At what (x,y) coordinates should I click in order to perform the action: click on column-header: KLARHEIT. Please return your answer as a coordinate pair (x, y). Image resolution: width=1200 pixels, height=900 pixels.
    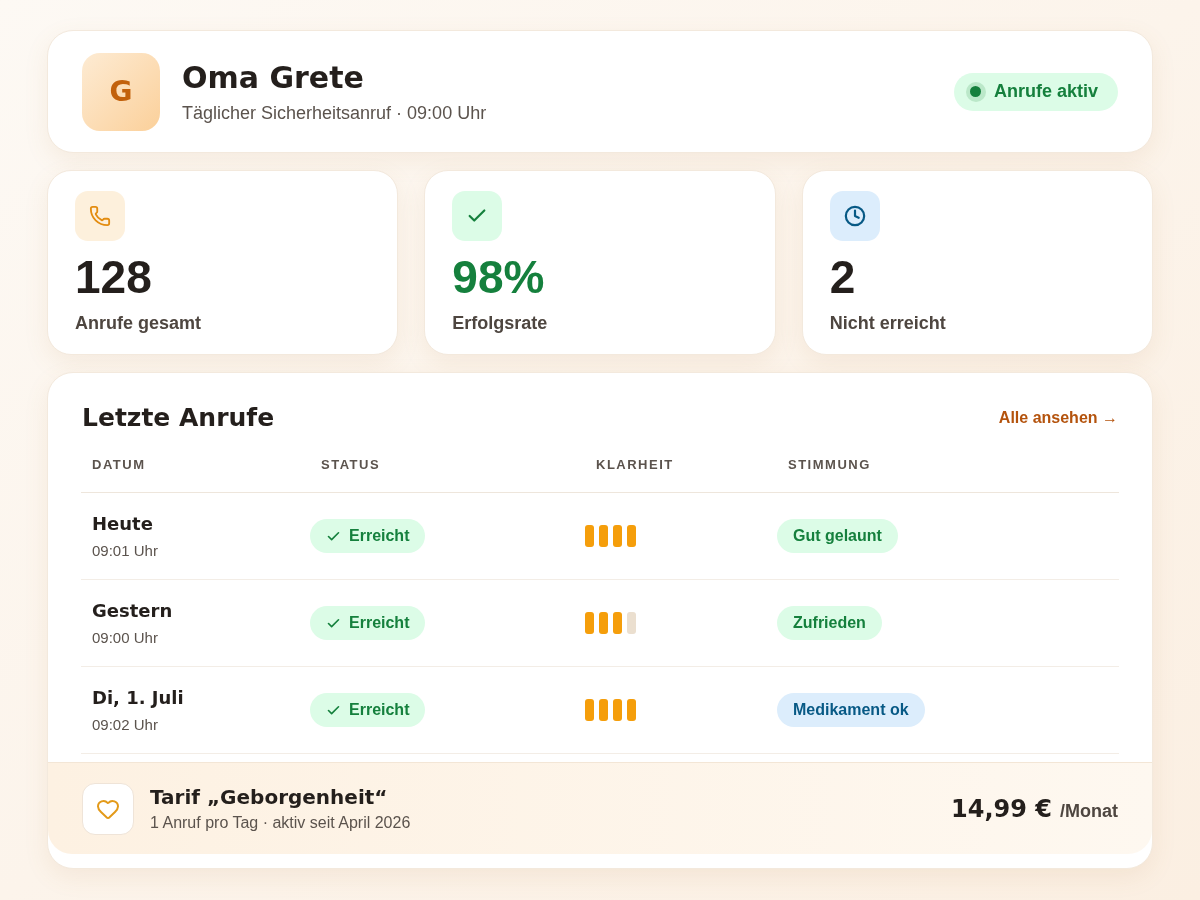
    Looking at the image, I should click on (635, 465).